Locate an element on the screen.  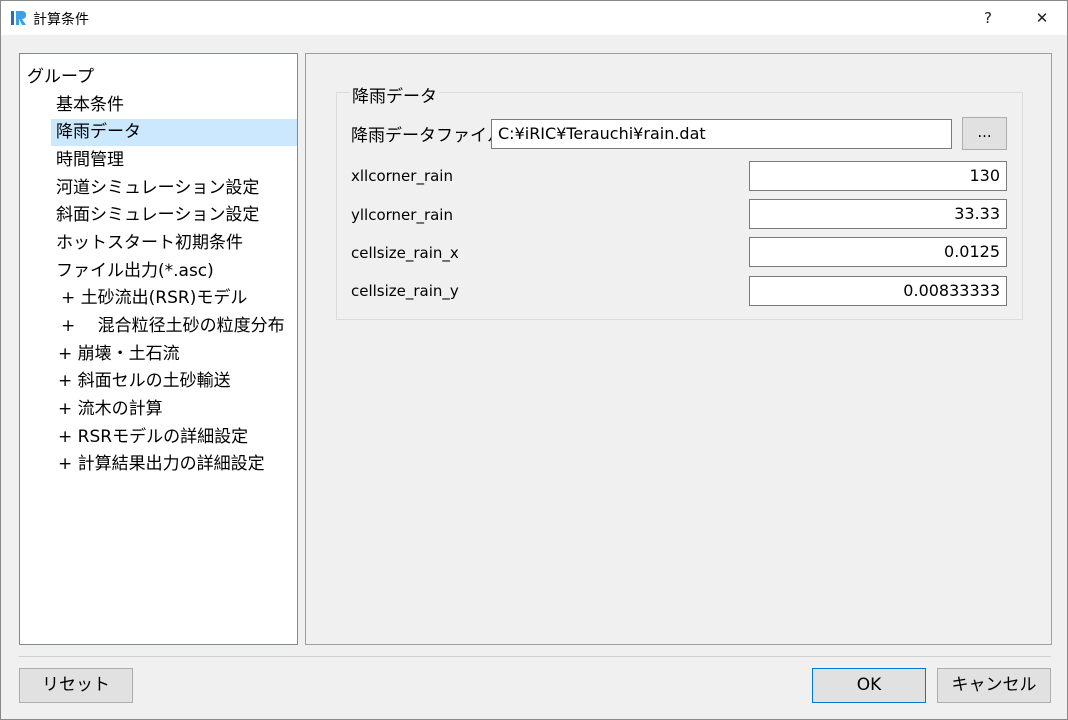
window-title: 計算条件 is located at coordinates (61, 20).